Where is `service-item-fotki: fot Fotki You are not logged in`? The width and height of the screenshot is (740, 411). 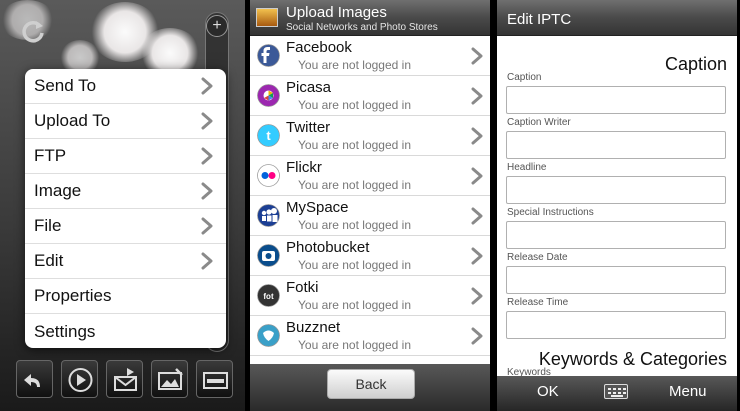 service-item-fotki: fot Fotki You are not logged in is located at coordinates (370, 296).